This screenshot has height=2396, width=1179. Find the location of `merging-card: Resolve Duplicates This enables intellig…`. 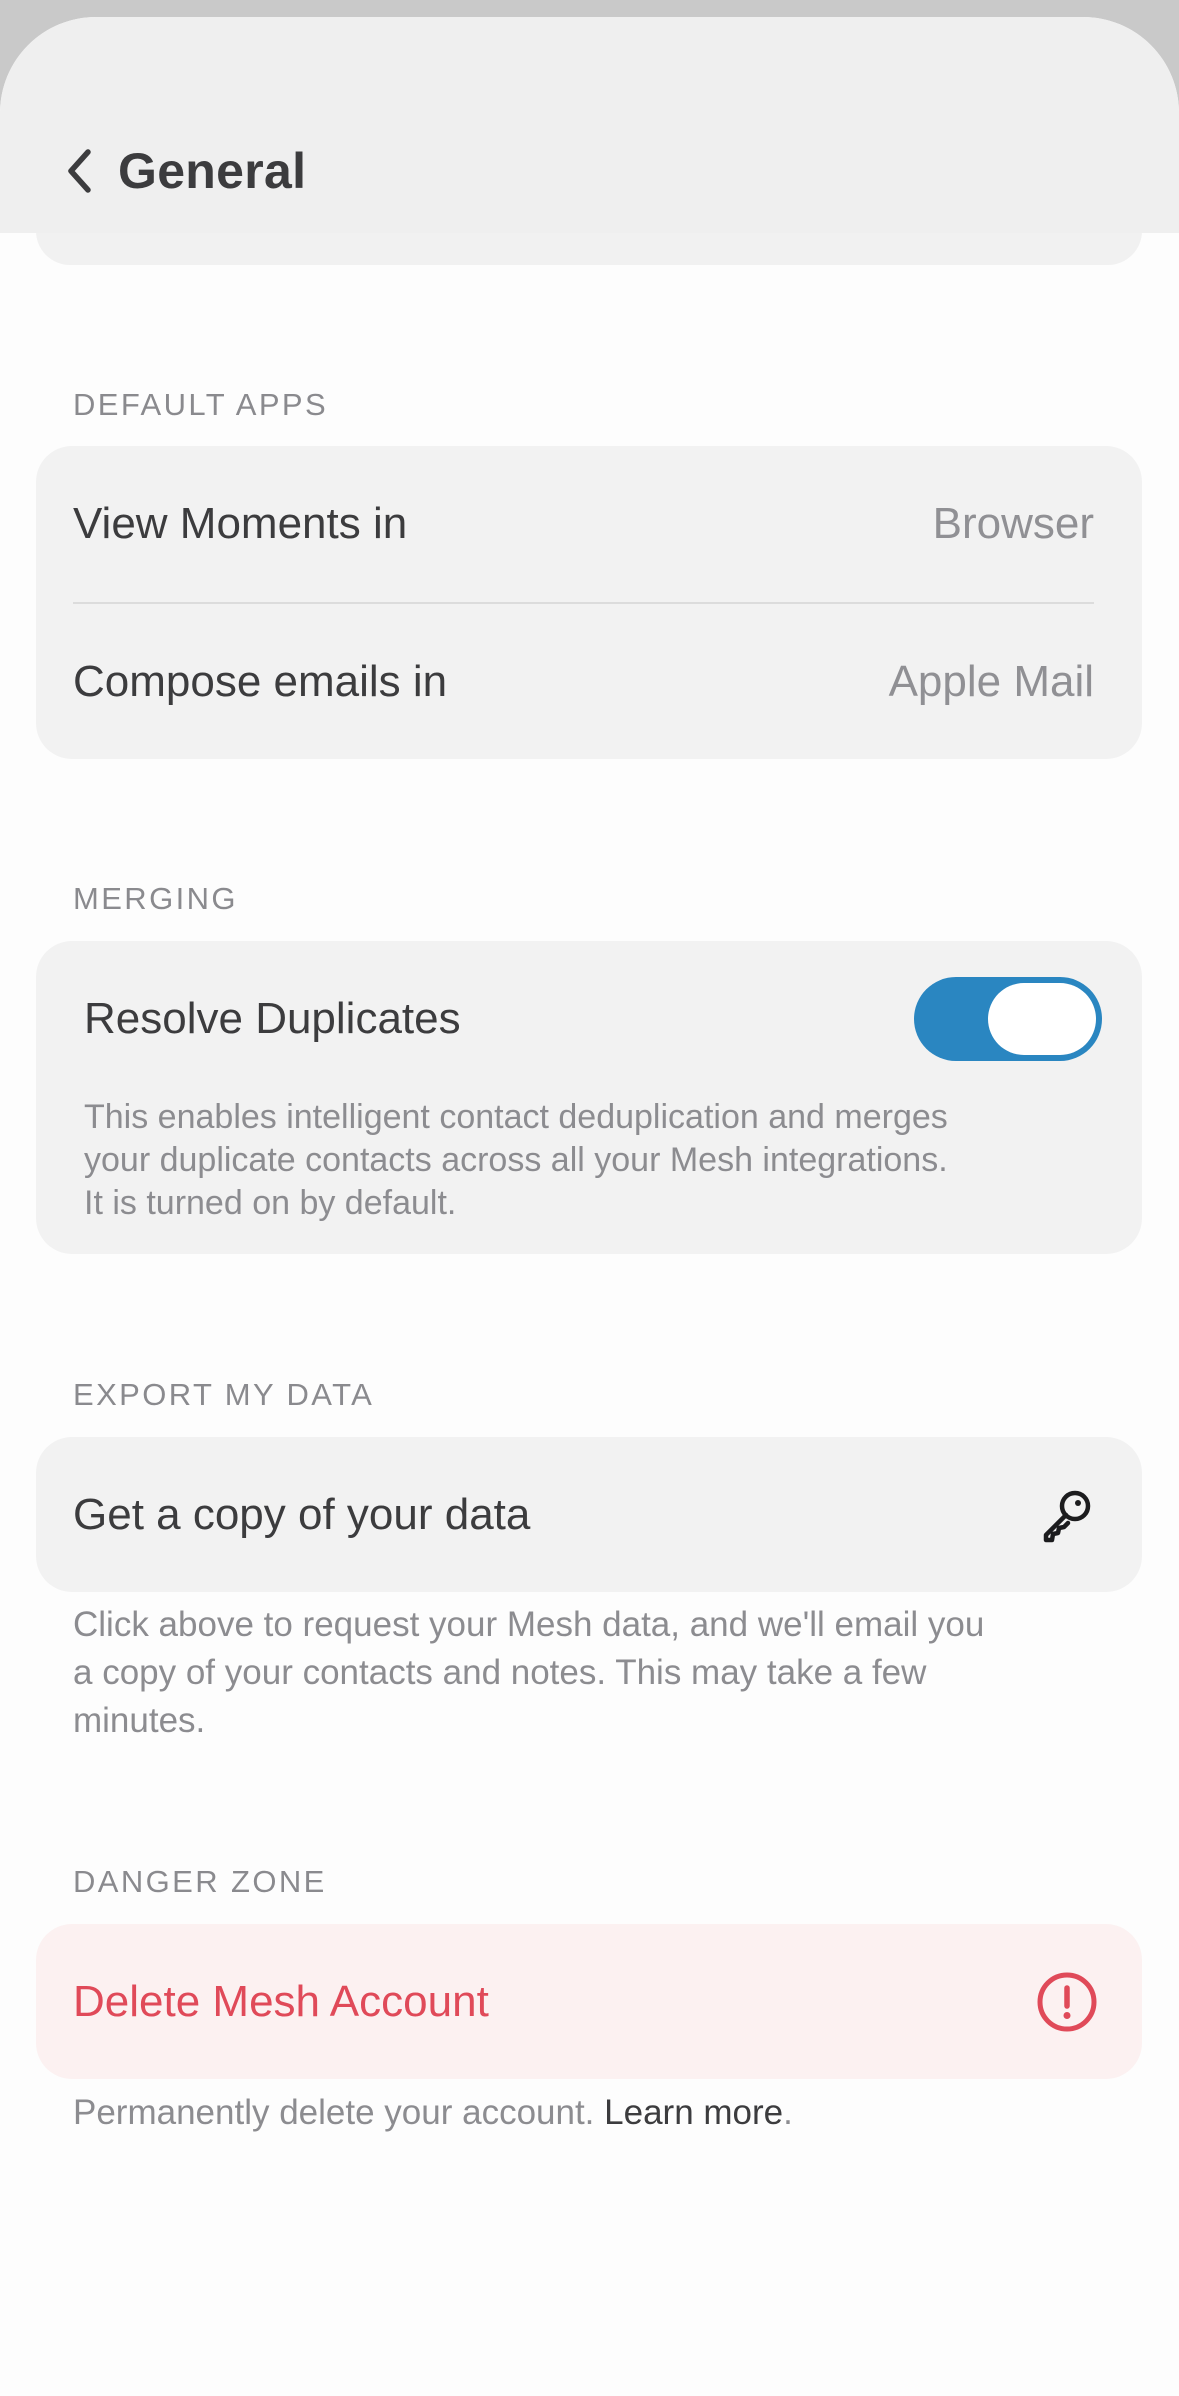

merging-card: Resolve Duplicates This enables intellig… is located at coordinates (589, 1097).